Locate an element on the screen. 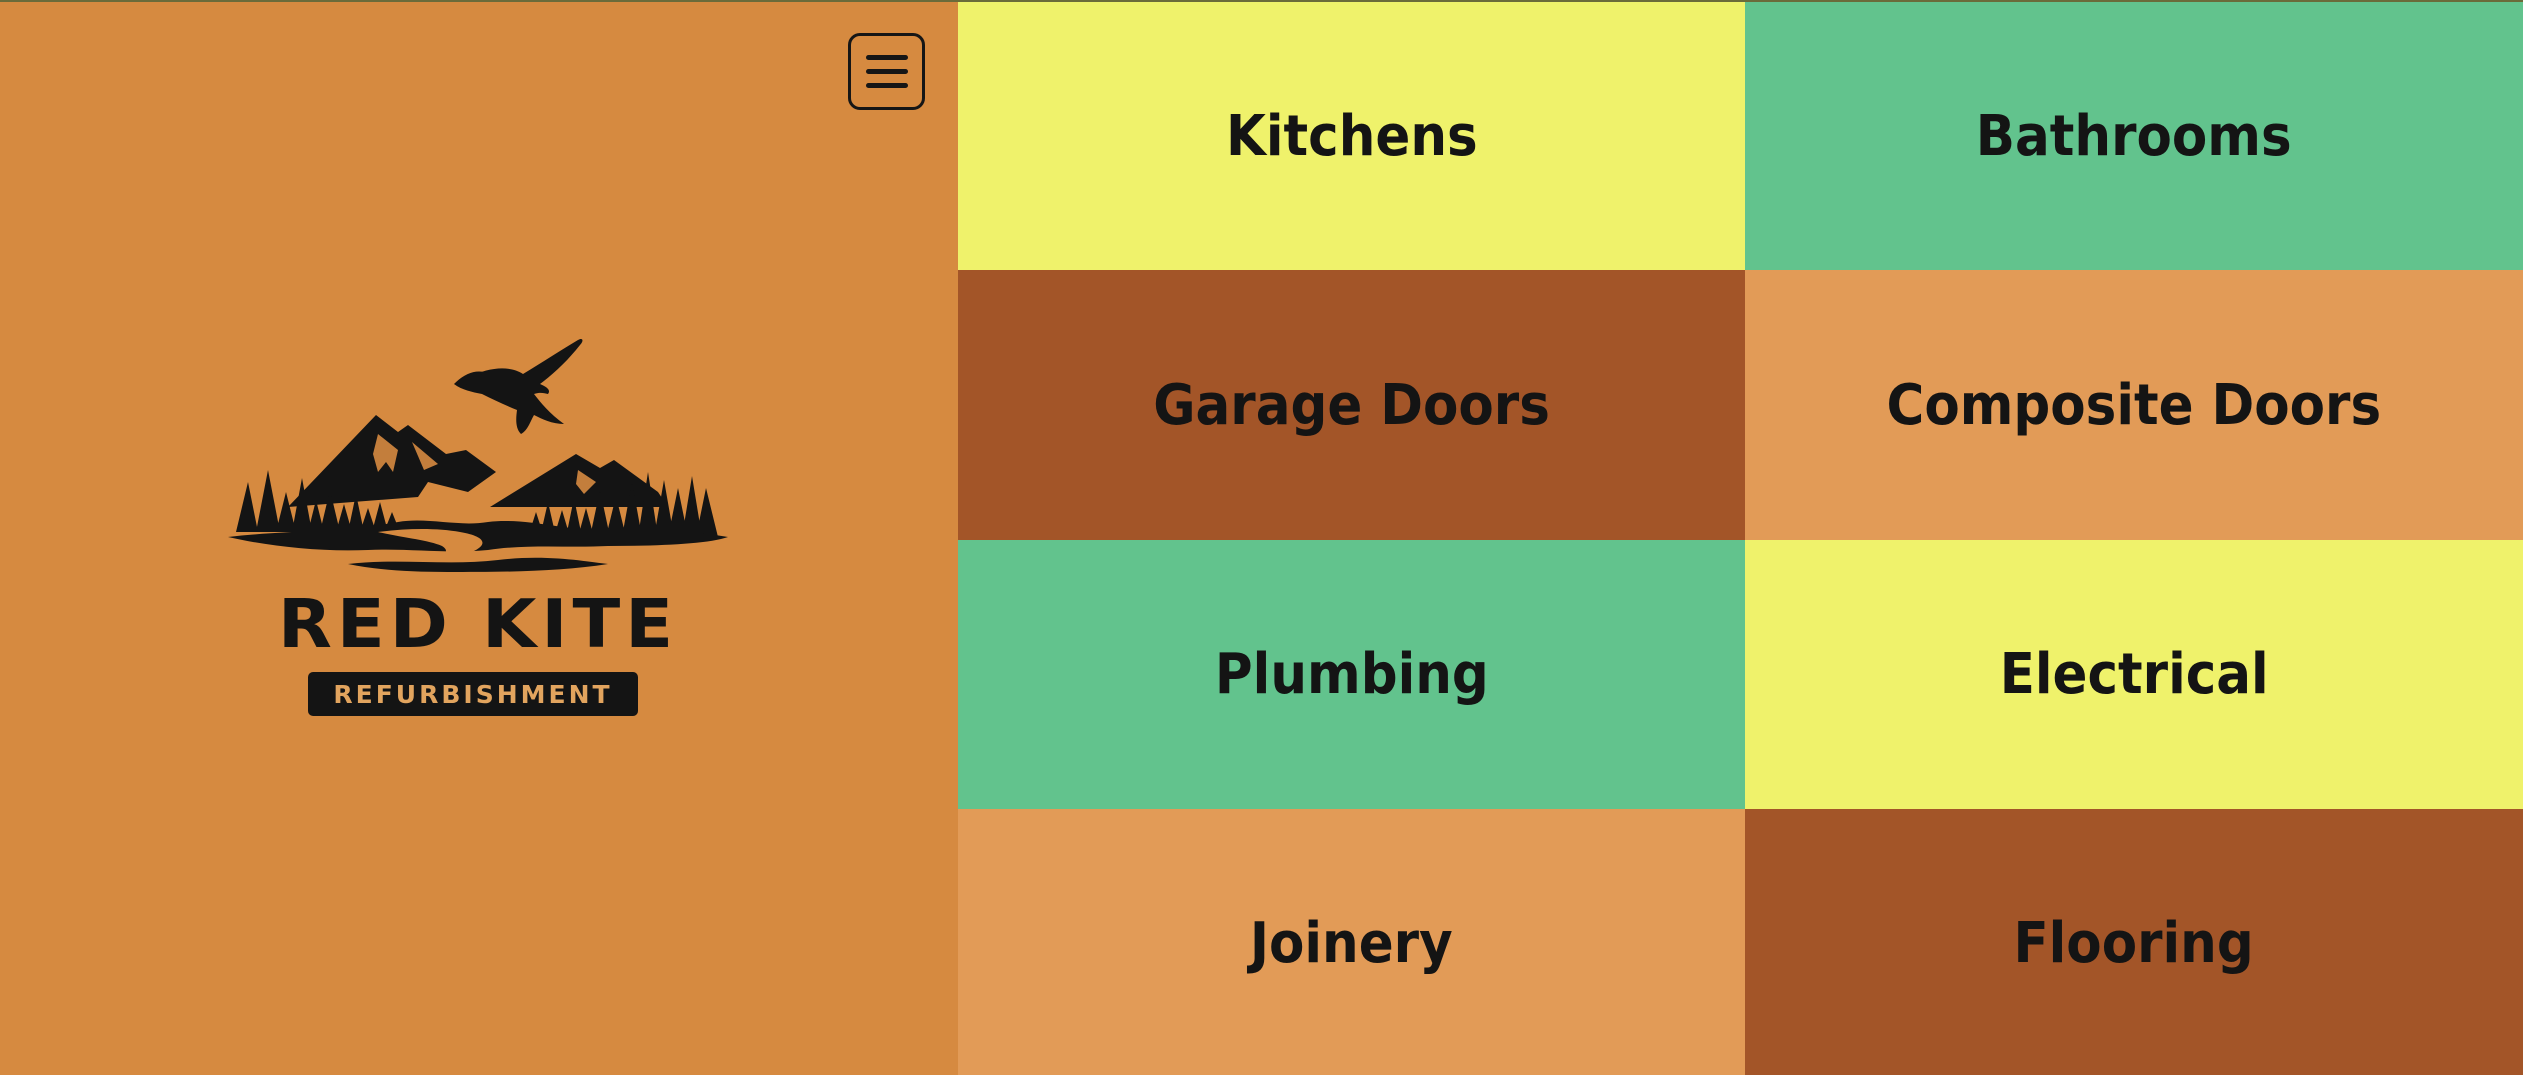  service-tile-electrical: Electrical is located at coordinates (2134, 674).